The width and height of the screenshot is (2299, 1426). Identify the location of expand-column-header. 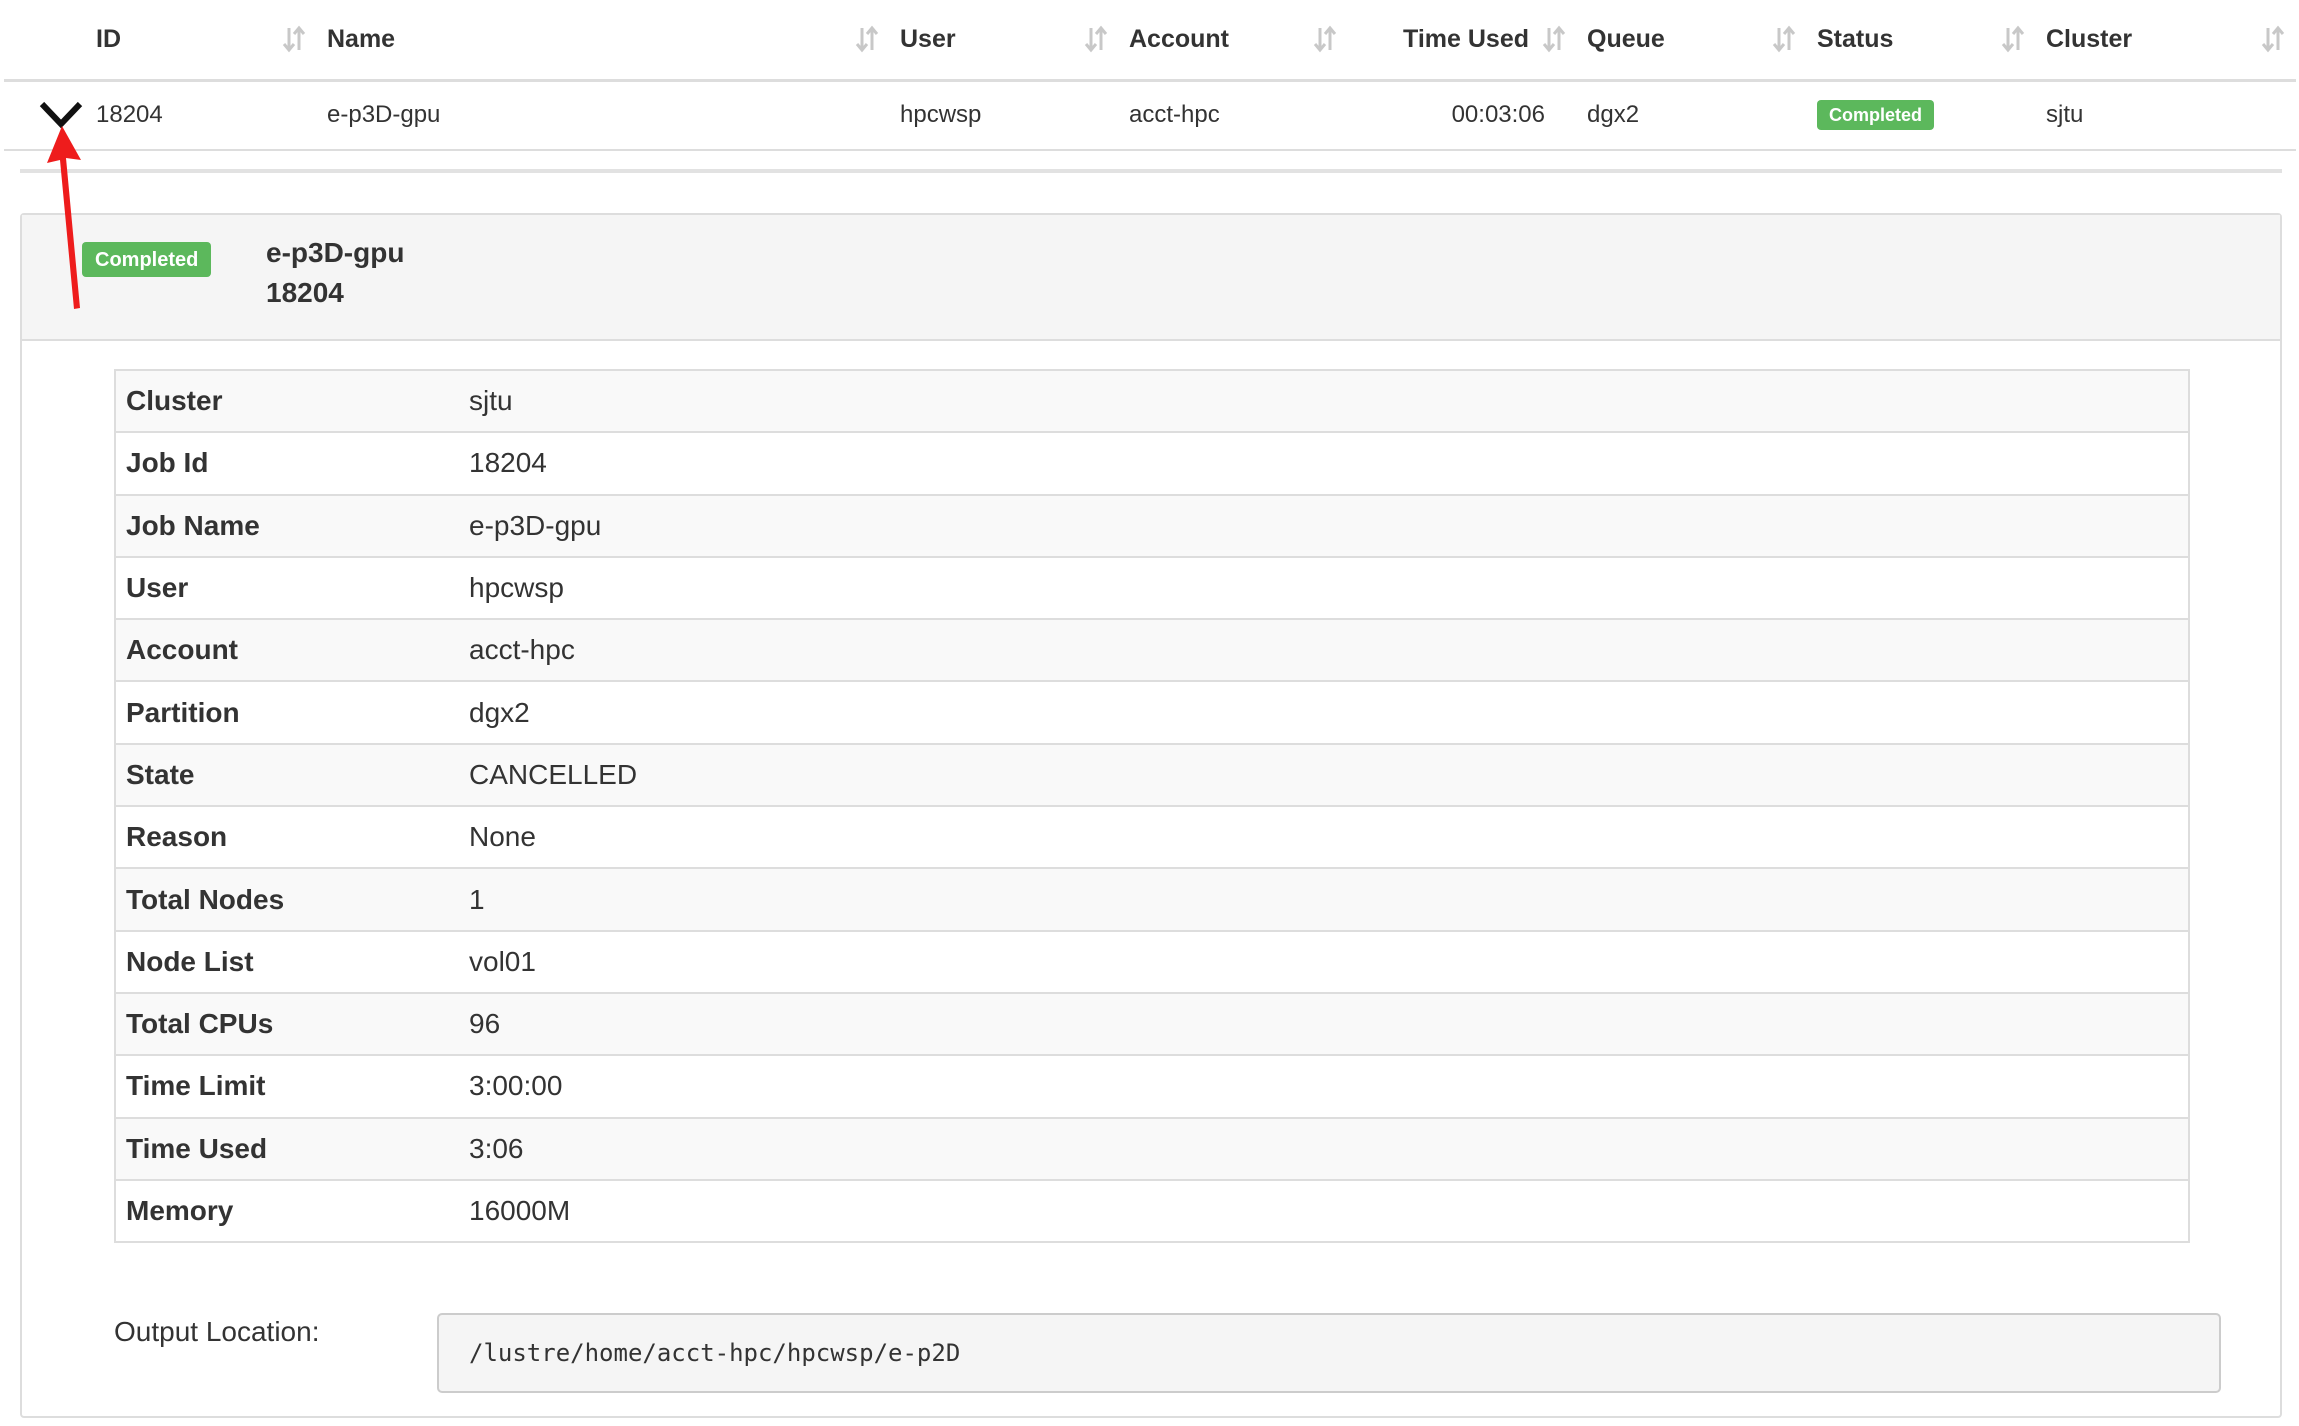
(45, 41).